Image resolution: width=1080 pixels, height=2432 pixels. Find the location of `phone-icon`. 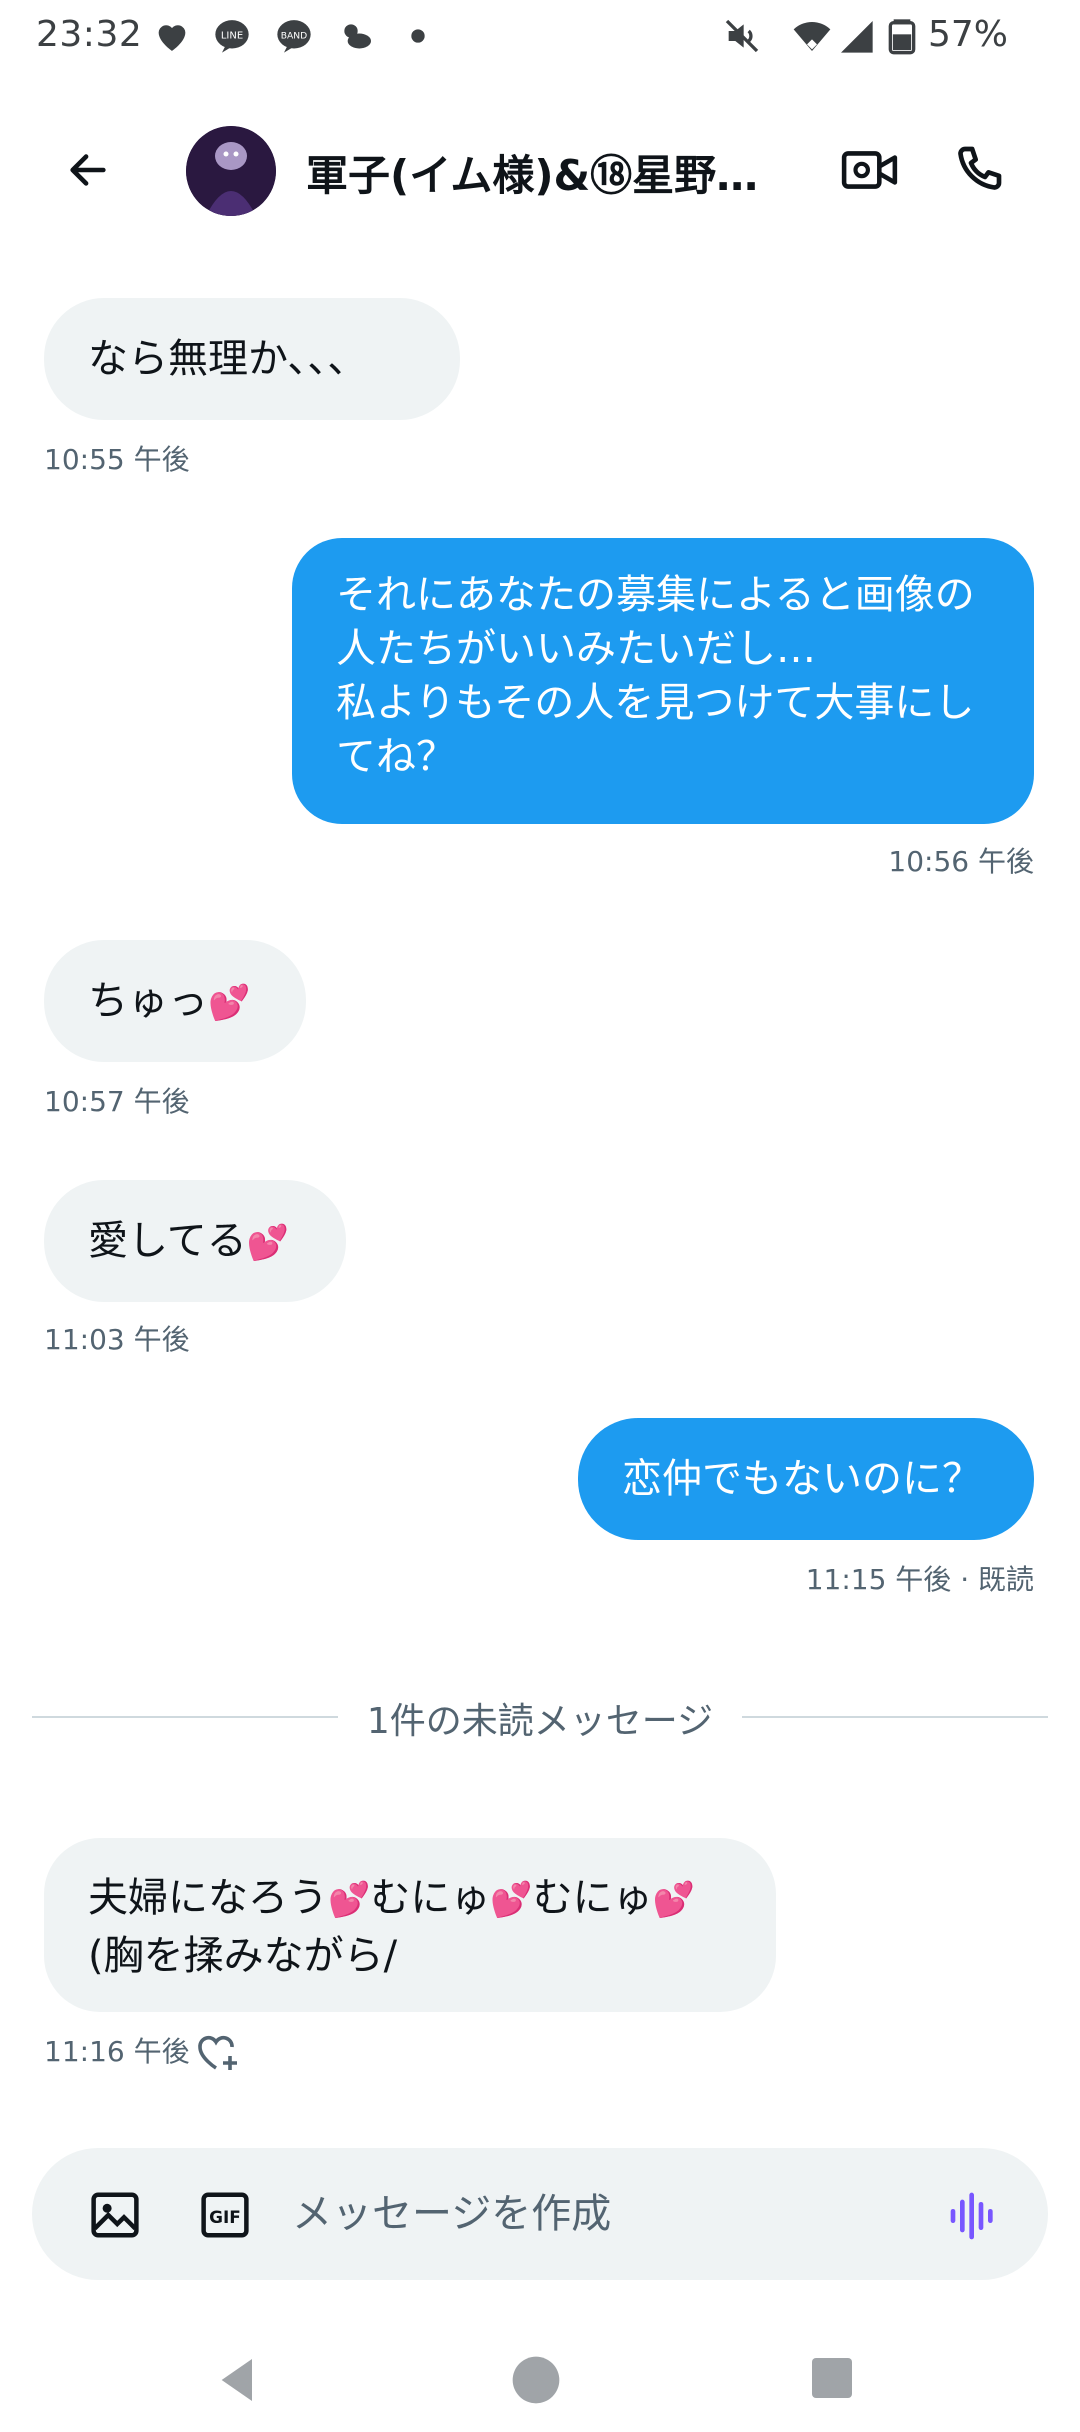

phone-icon is located at coordinates (980, 168).